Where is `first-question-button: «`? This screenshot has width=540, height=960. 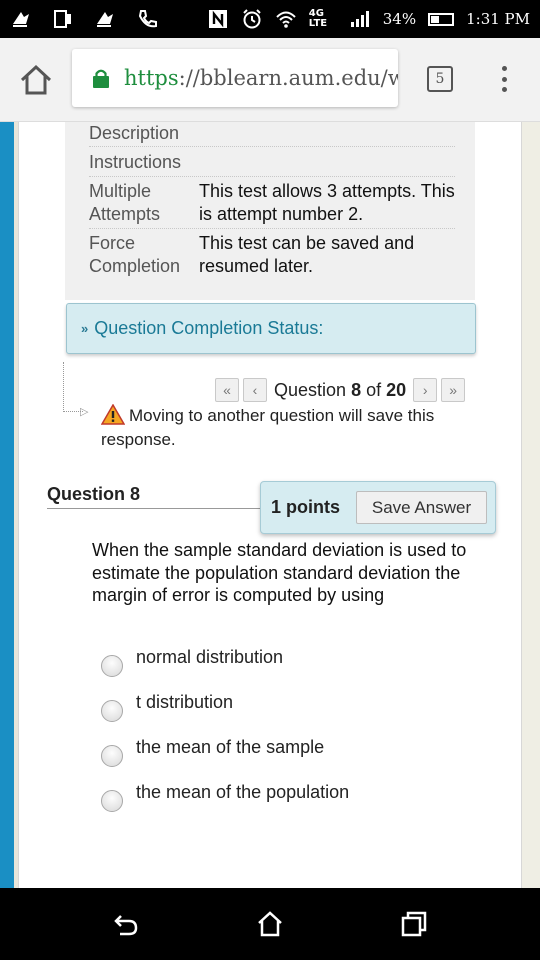
first-question-button: « is located at coordinates (227, 390).